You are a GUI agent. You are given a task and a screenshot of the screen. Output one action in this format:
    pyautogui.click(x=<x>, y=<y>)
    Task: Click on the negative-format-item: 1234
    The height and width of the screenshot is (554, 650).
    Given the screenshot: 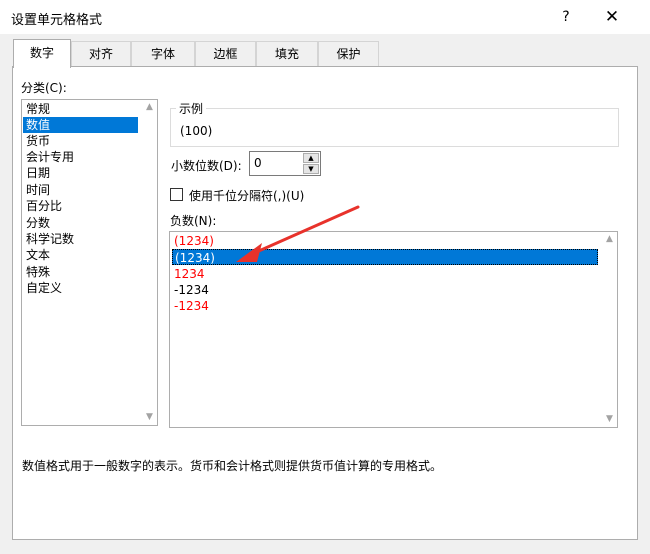 What is the action you would take?
    pyautogui.click(x=385, y=274)
    